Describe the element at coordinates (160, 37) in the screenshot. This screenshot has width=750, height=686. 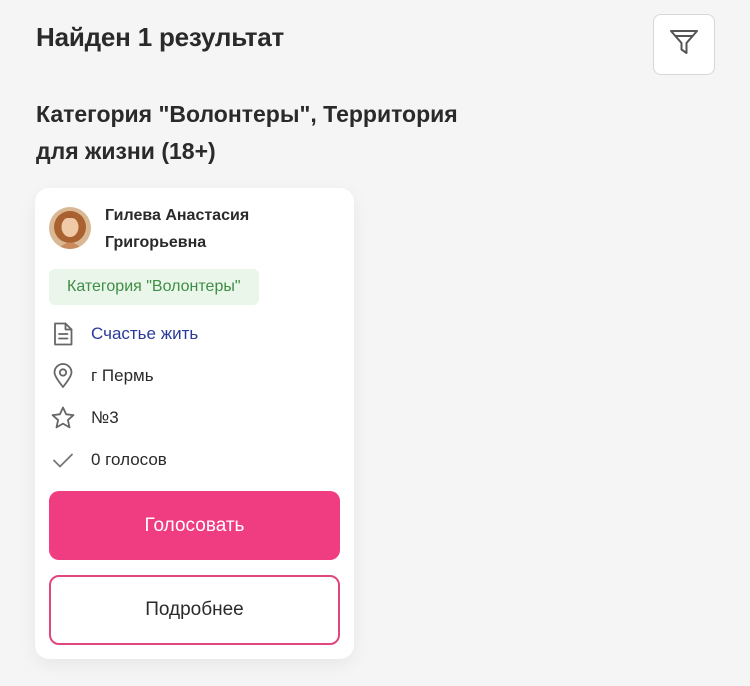
I see `results-count-title: Найден 1 результат` at that location.